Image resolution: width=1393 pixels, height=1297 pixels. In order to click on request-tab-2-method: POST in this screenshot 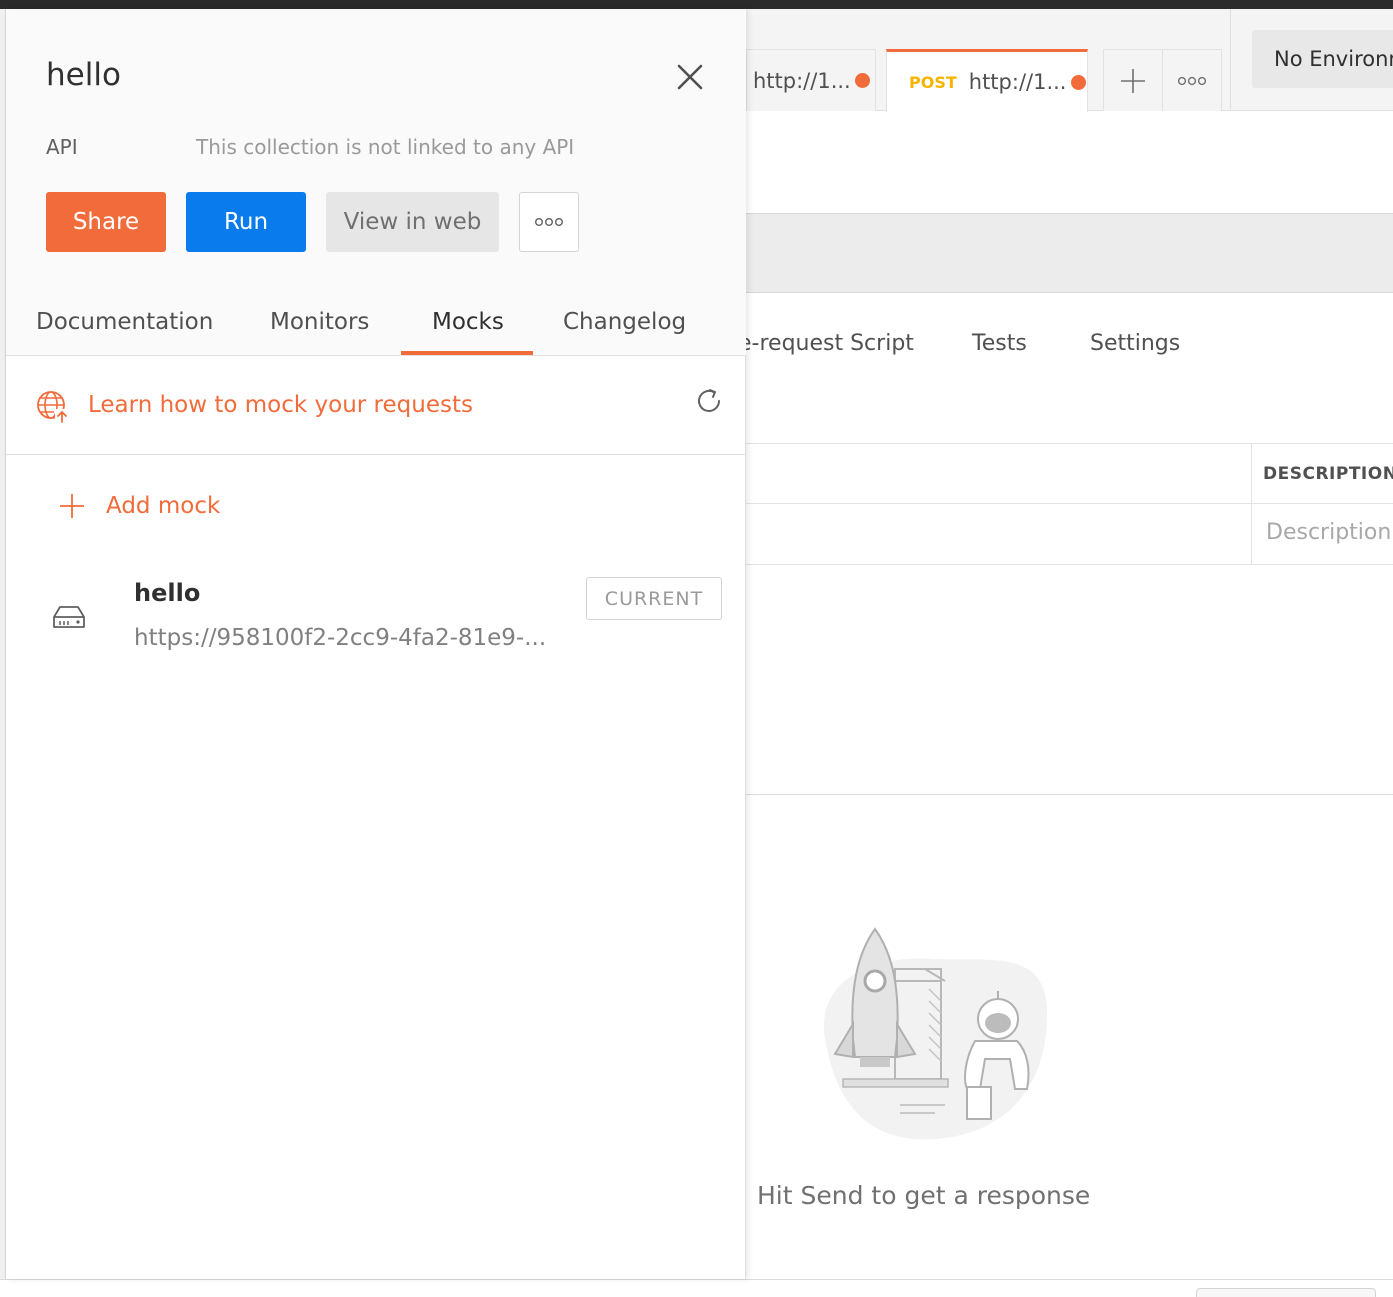, I will do `click(933, 82)`.